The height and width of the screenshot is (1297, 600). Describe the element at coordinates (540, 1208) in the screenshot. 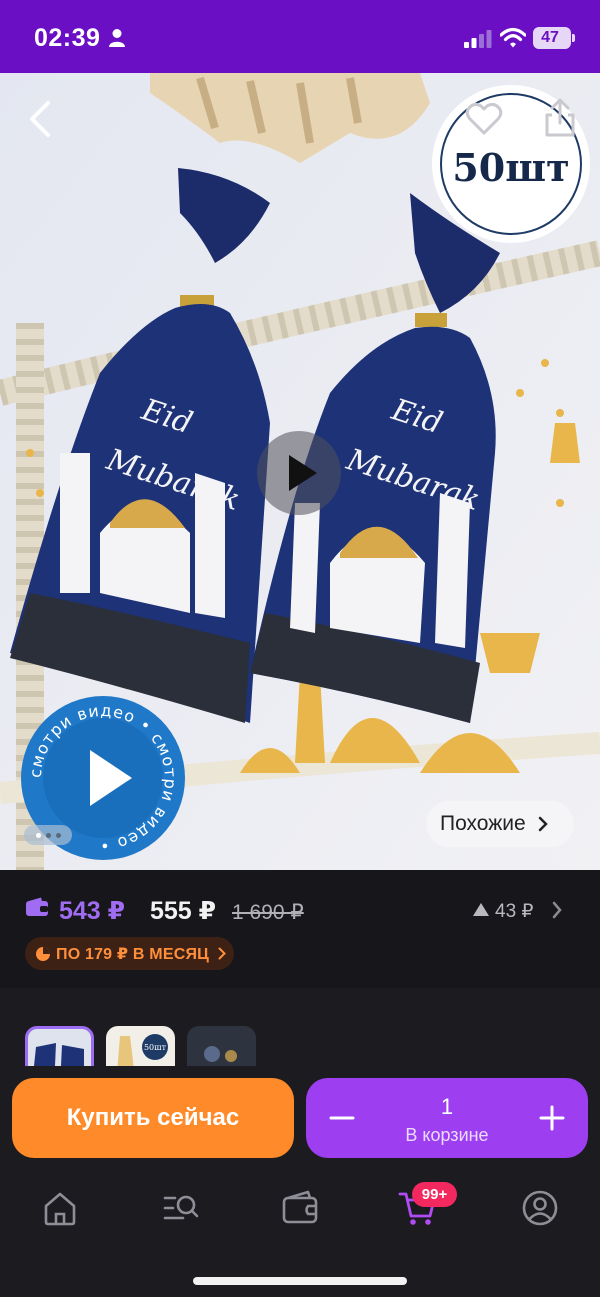

I see `profile-icon` at that location.